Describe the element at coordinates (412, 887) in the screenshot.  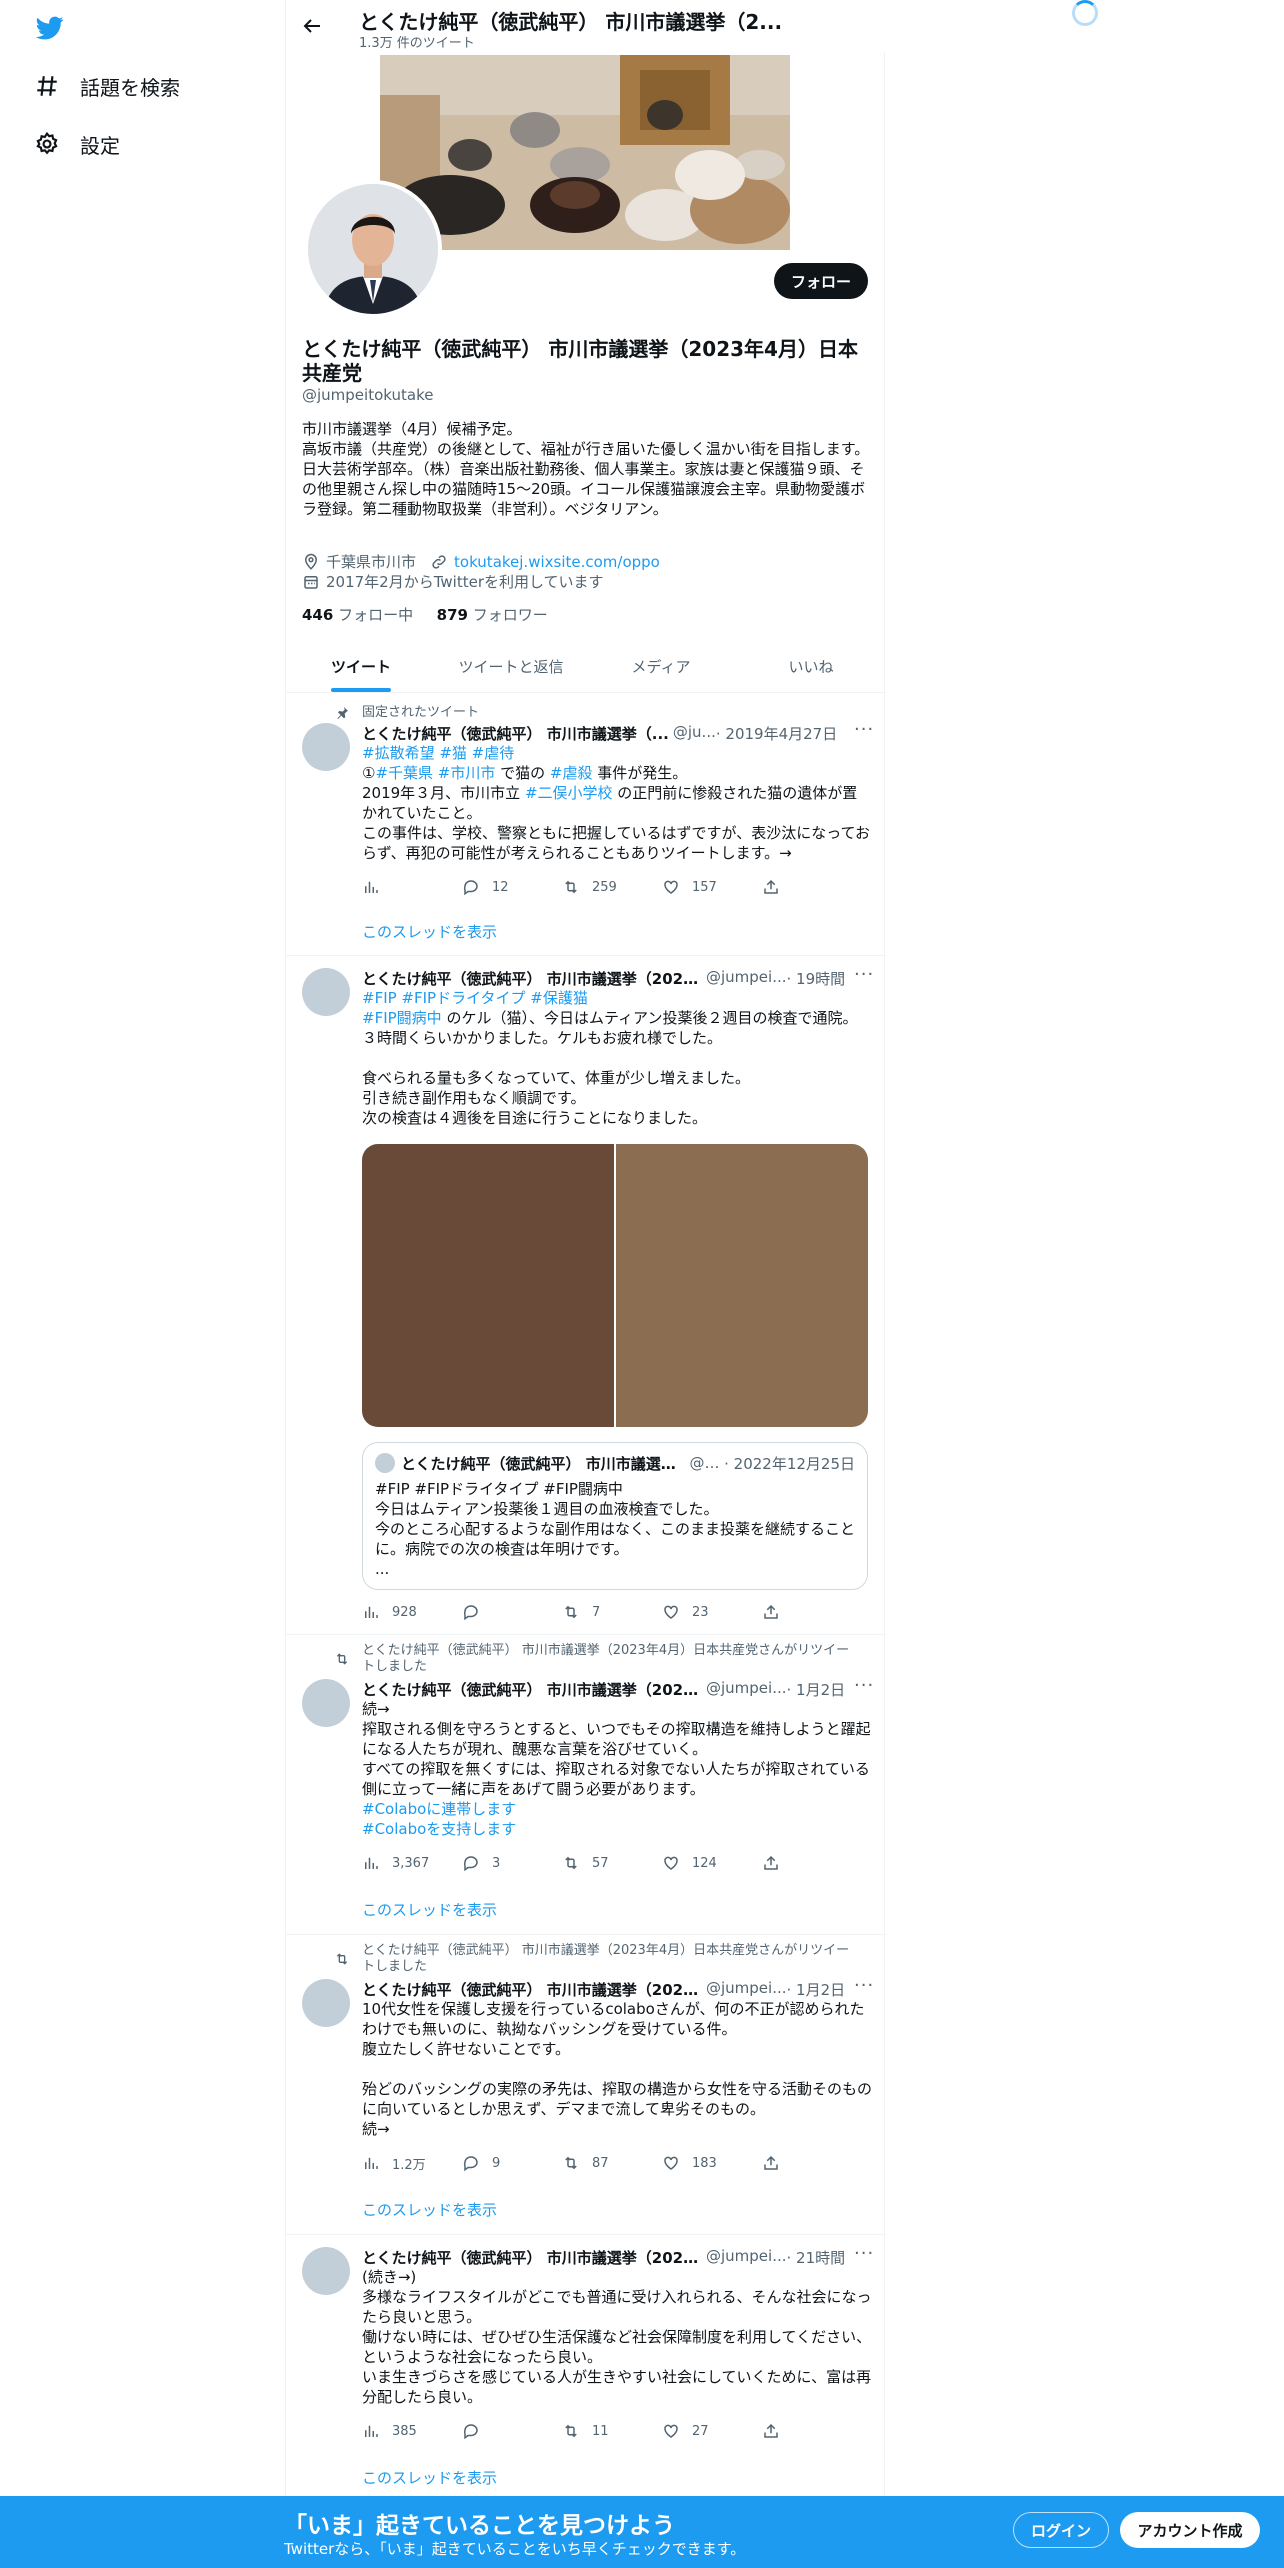
I see `views-button` at that location.